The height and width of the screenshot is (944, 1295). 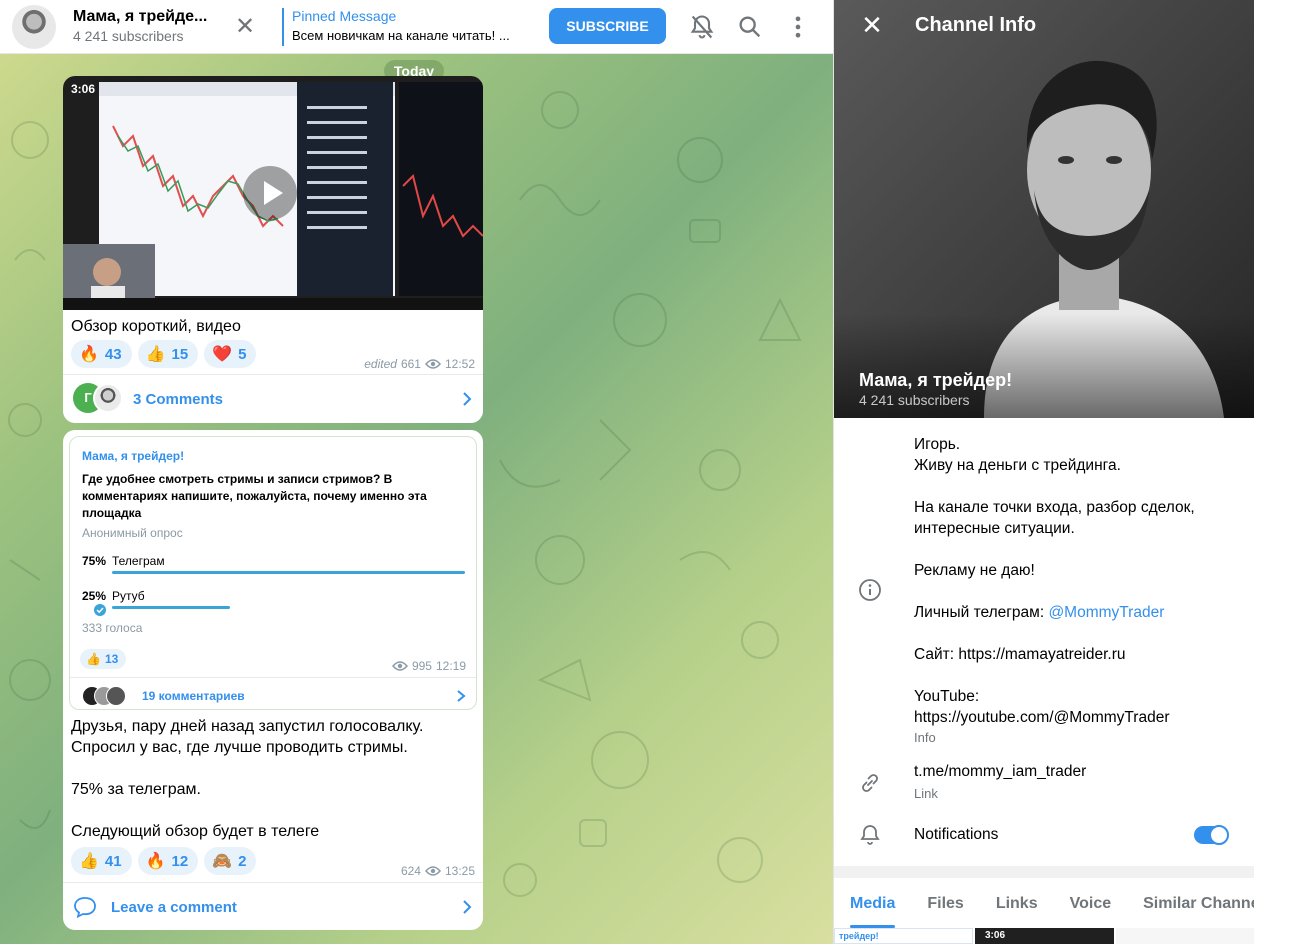 I want to click on tab-files: Files, so click(x=945, y=903).